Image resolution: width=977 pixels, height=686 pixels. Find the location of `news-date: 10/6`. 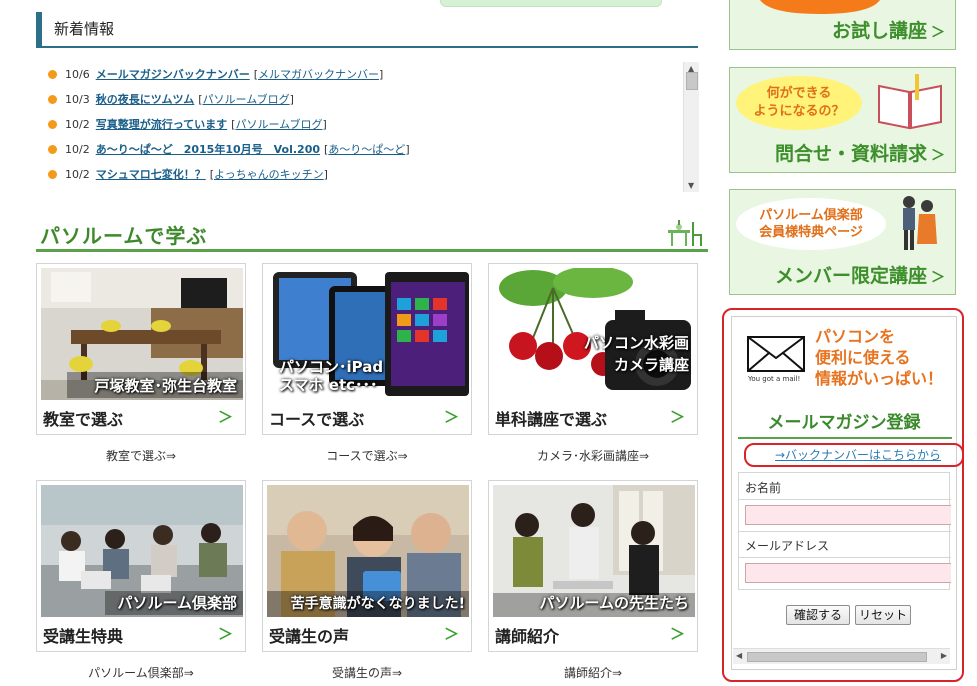

news-date: 10/6 is located at coordinates (77, 74).